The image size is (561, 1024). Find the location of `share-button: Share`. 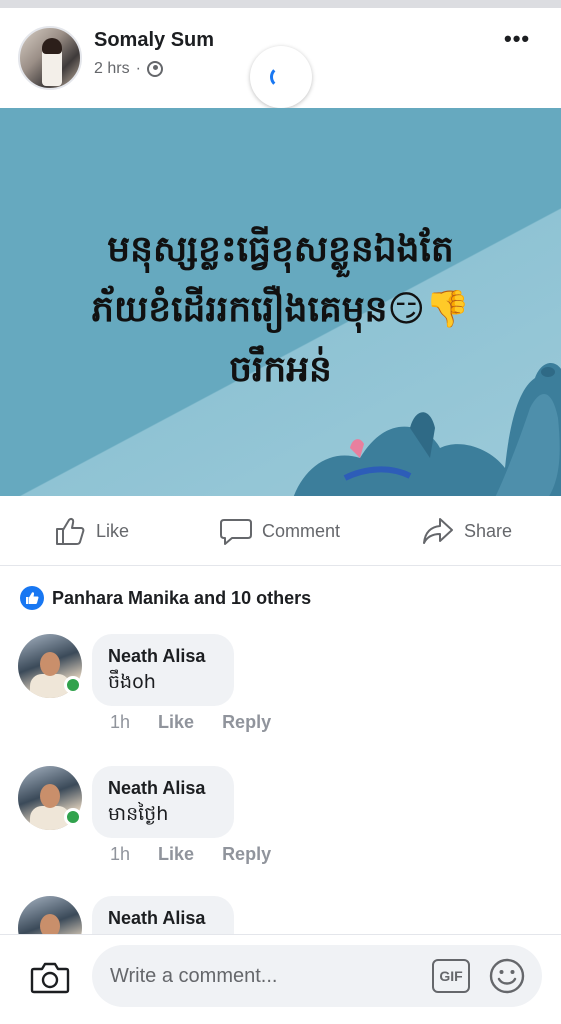

share-button: Share is located at coordinates (467, 531).